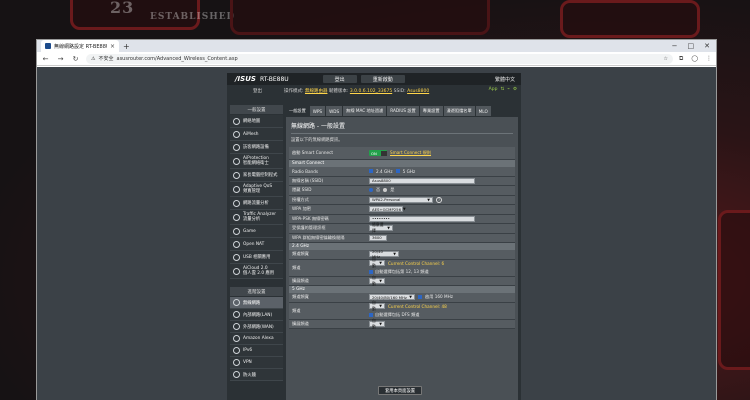 The height and width of the screenshot is (400, 750). I want to click on hide-ssid-yes-radio, so click(385, 190).